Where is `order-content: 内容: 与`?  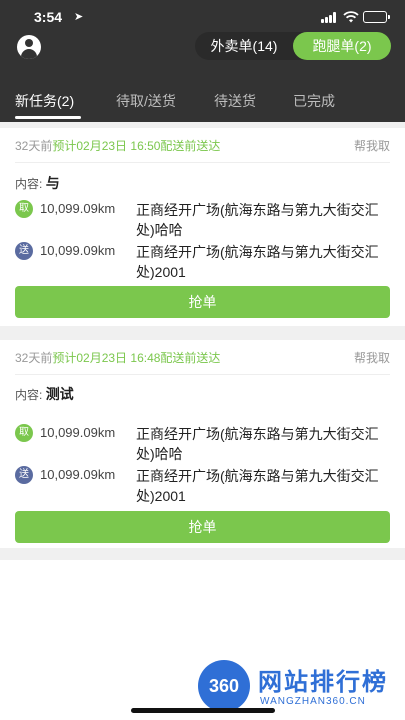
order-content: 内容: 与 is located at coordinates (37, 183).